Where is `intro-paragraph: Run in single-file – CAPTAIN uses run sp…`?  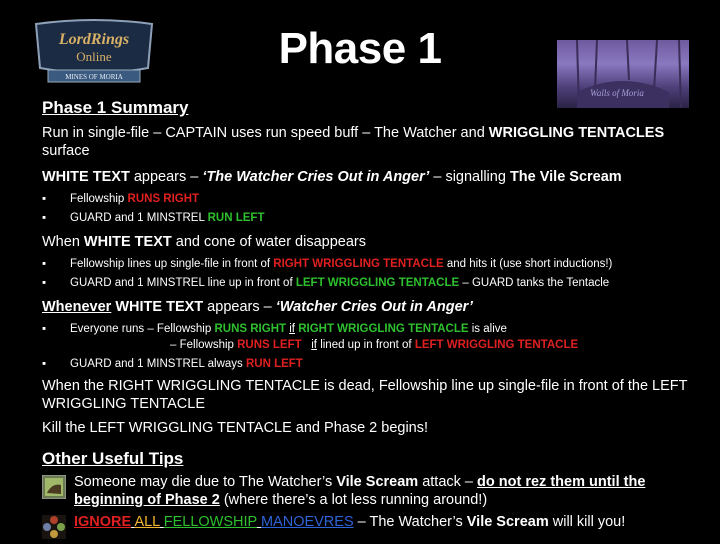
intro-paragraph: Run in single-file – CAPTAIN uses run sp… is located at coordinates (372, 142).